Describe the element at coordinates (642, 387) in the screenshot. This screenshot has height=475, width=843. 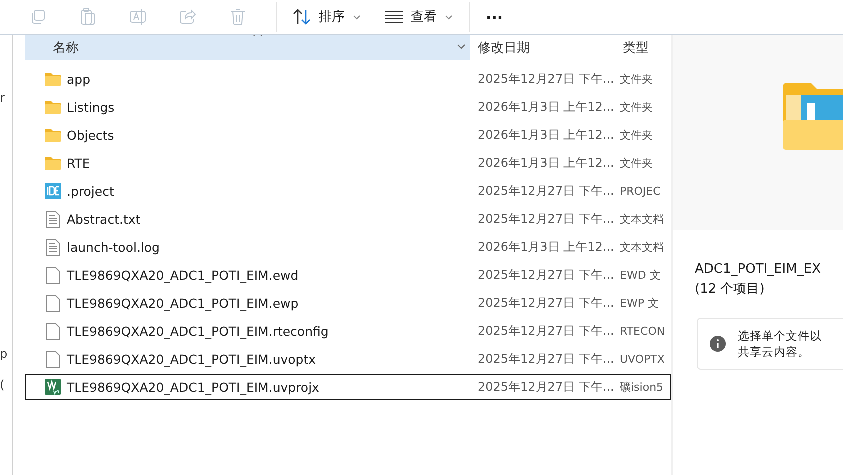
I see `file-type: 礦ision5` at that location.